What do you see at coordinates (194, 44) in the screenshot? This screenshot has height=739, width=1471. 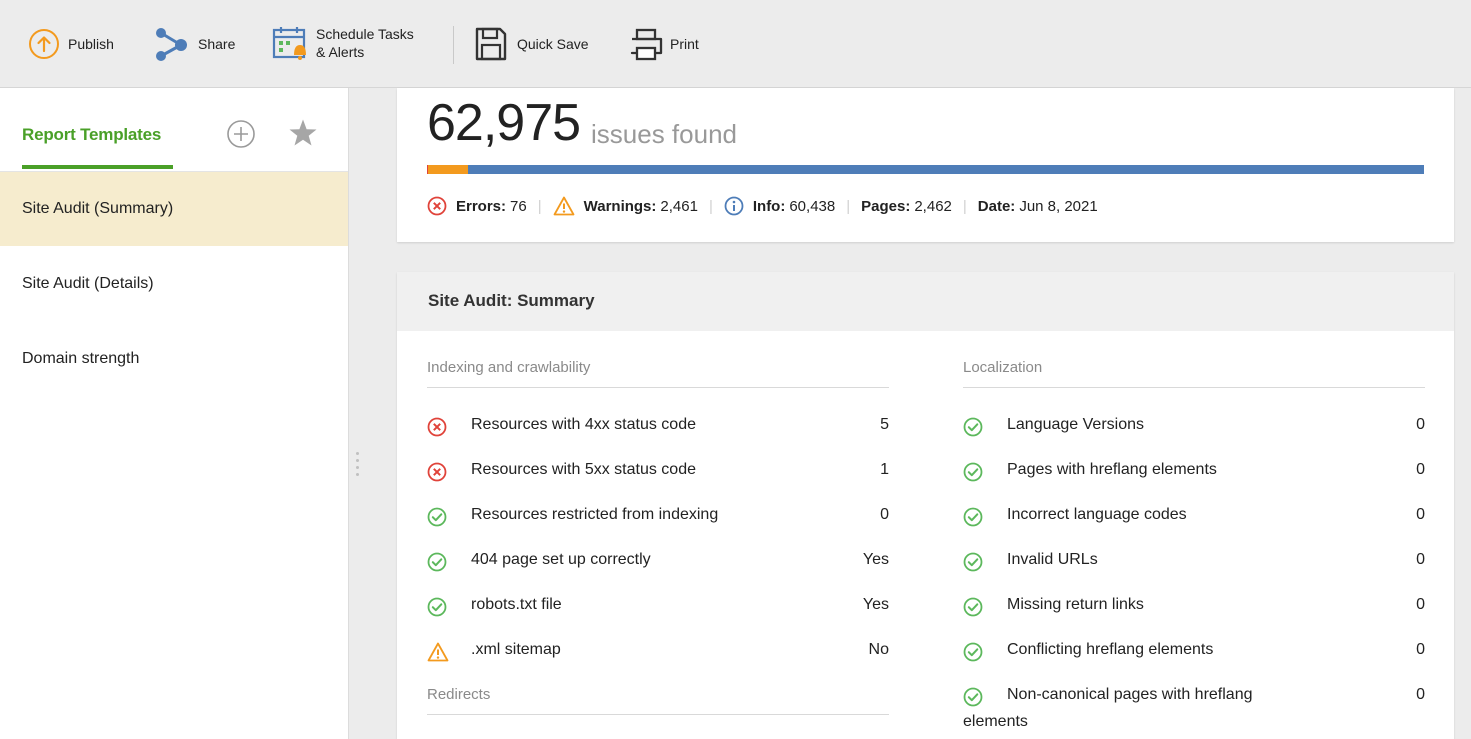 I see `share-button: Share` at bounding box center [194, 44].